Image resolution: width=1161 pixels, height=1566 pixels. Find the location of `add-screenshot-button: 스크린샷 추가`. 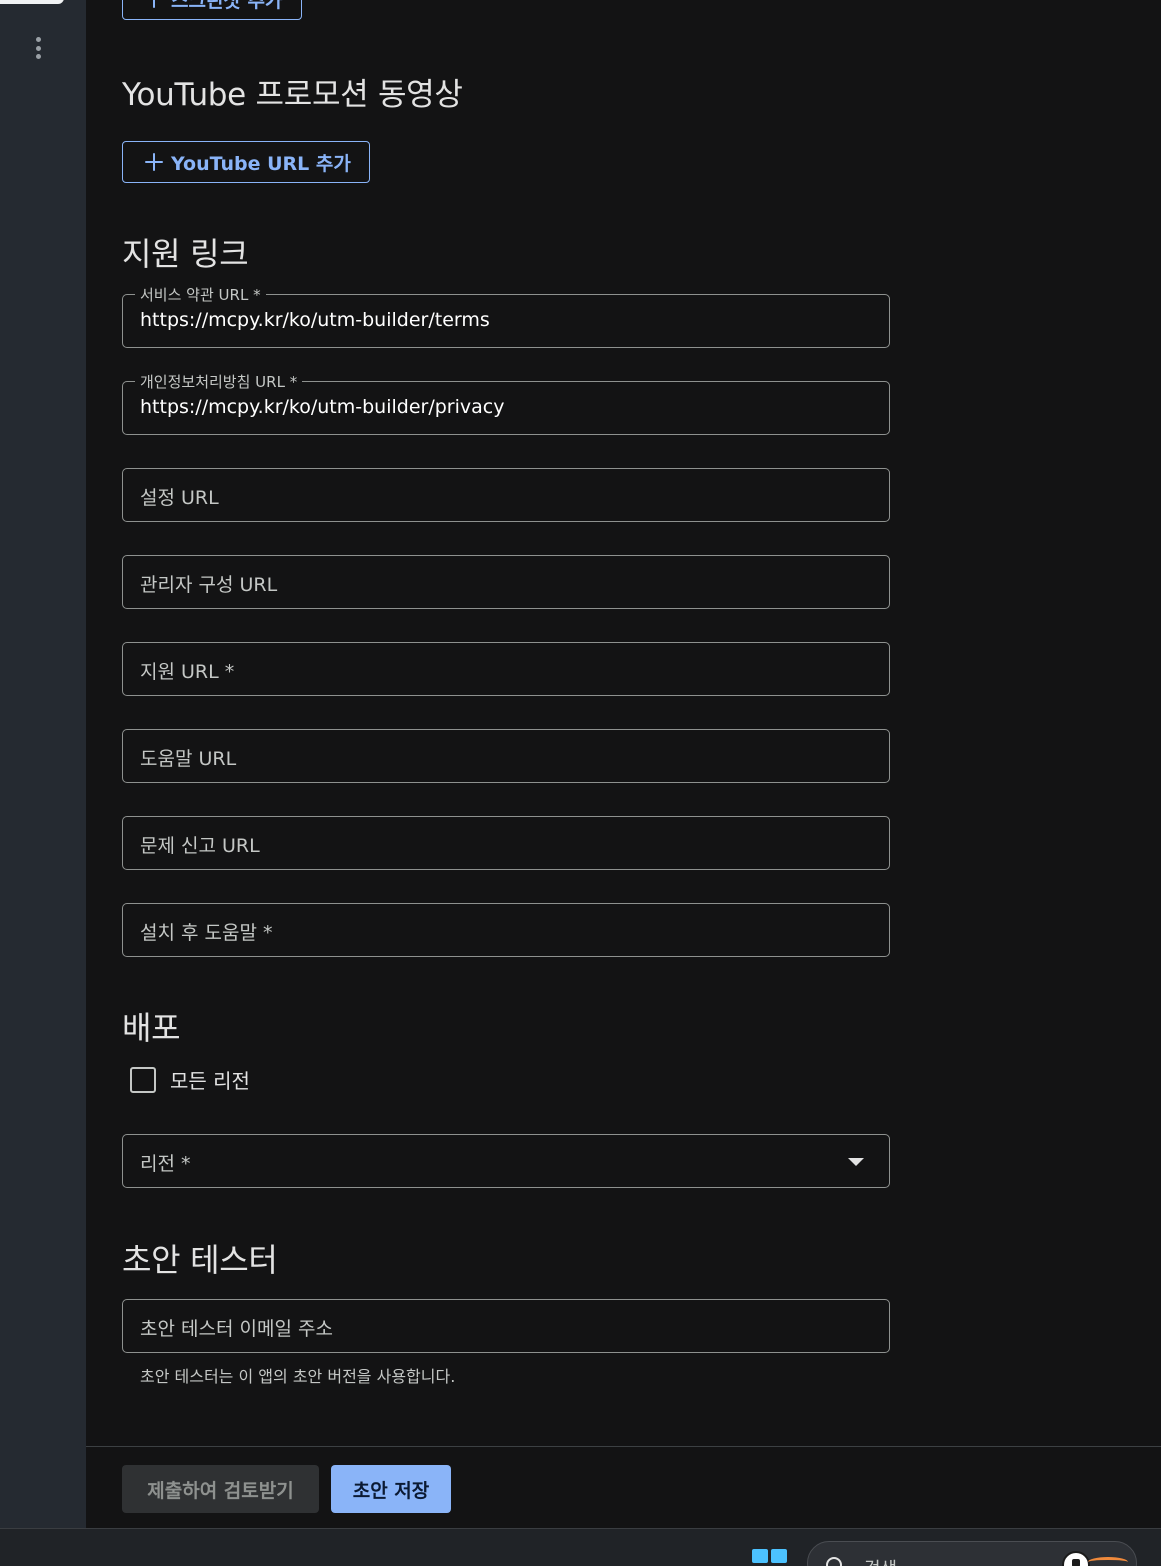

add-screenshot-button: 스크린샷 추가 is located at coordinates (212, 10).